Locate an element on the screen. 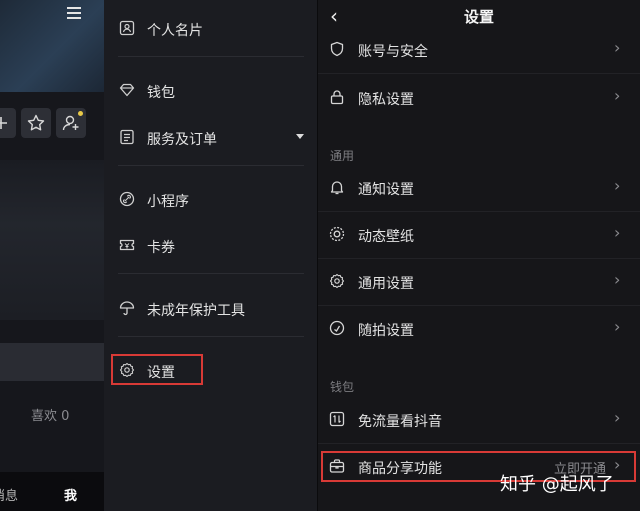 The height and width of the screenshot is (511, 640). bell-icon is located at coordinates (337, 188).